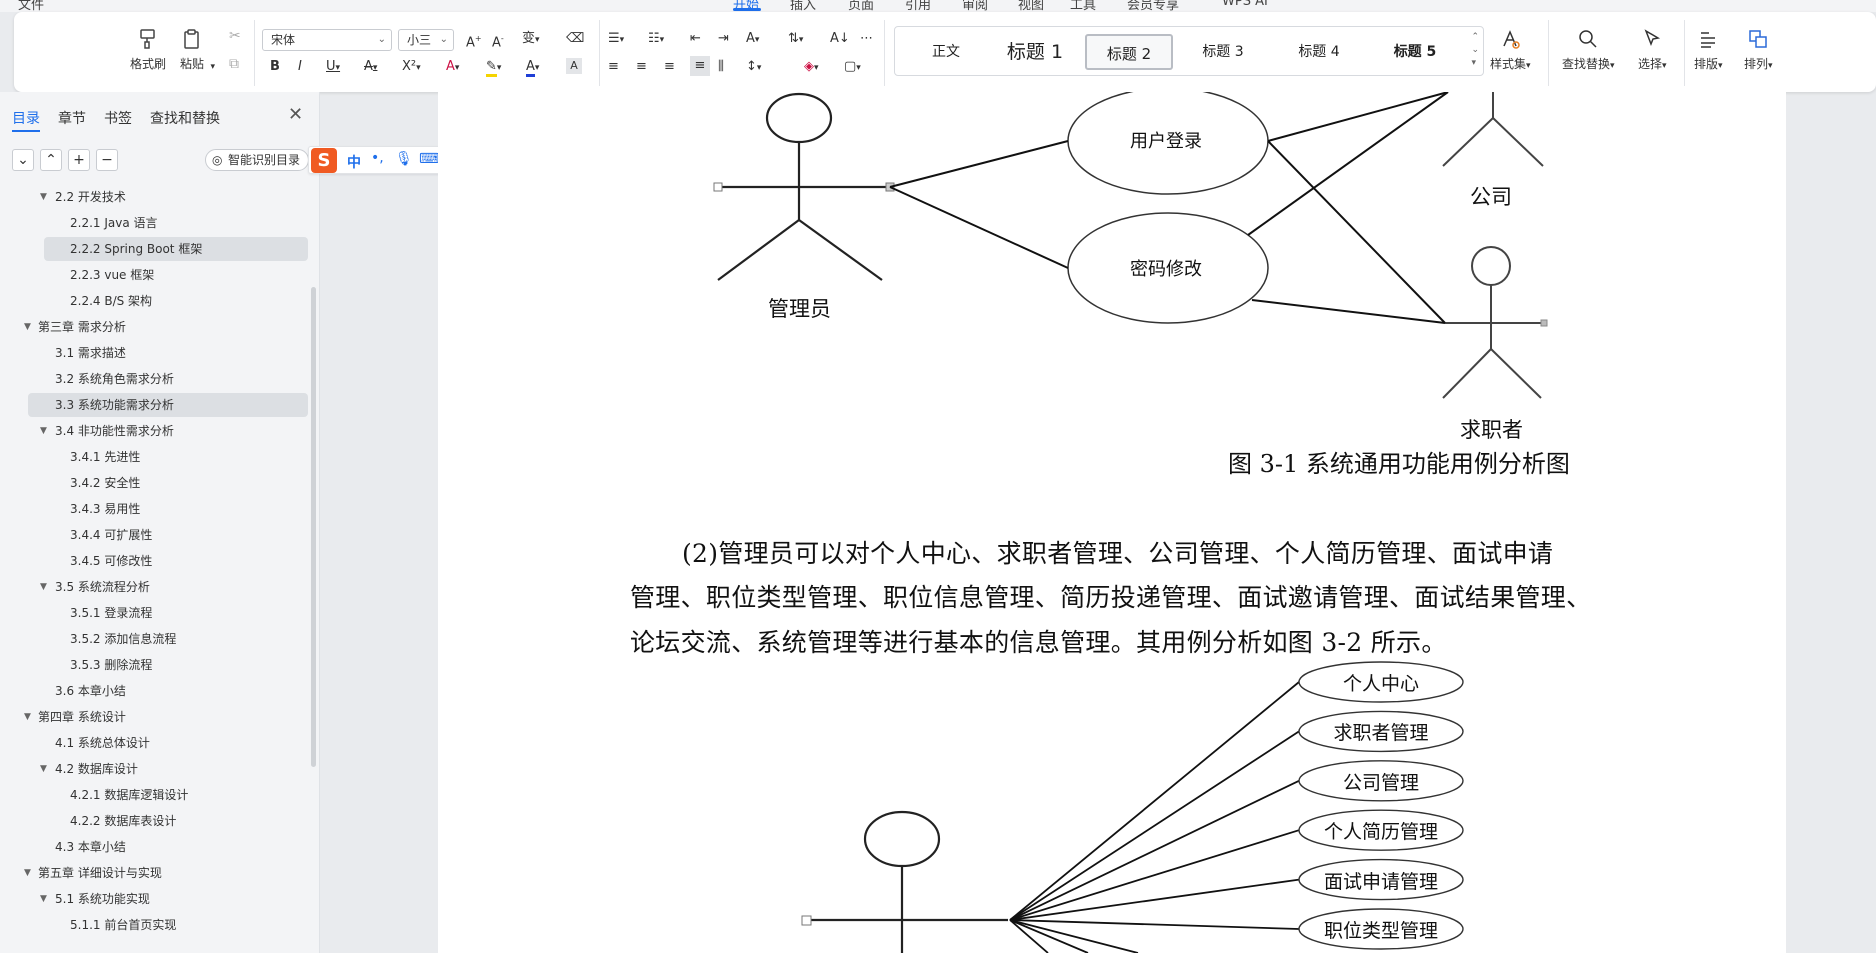  I want to click on toc-item: 3.5.3 删除流程, so click(154, 665).